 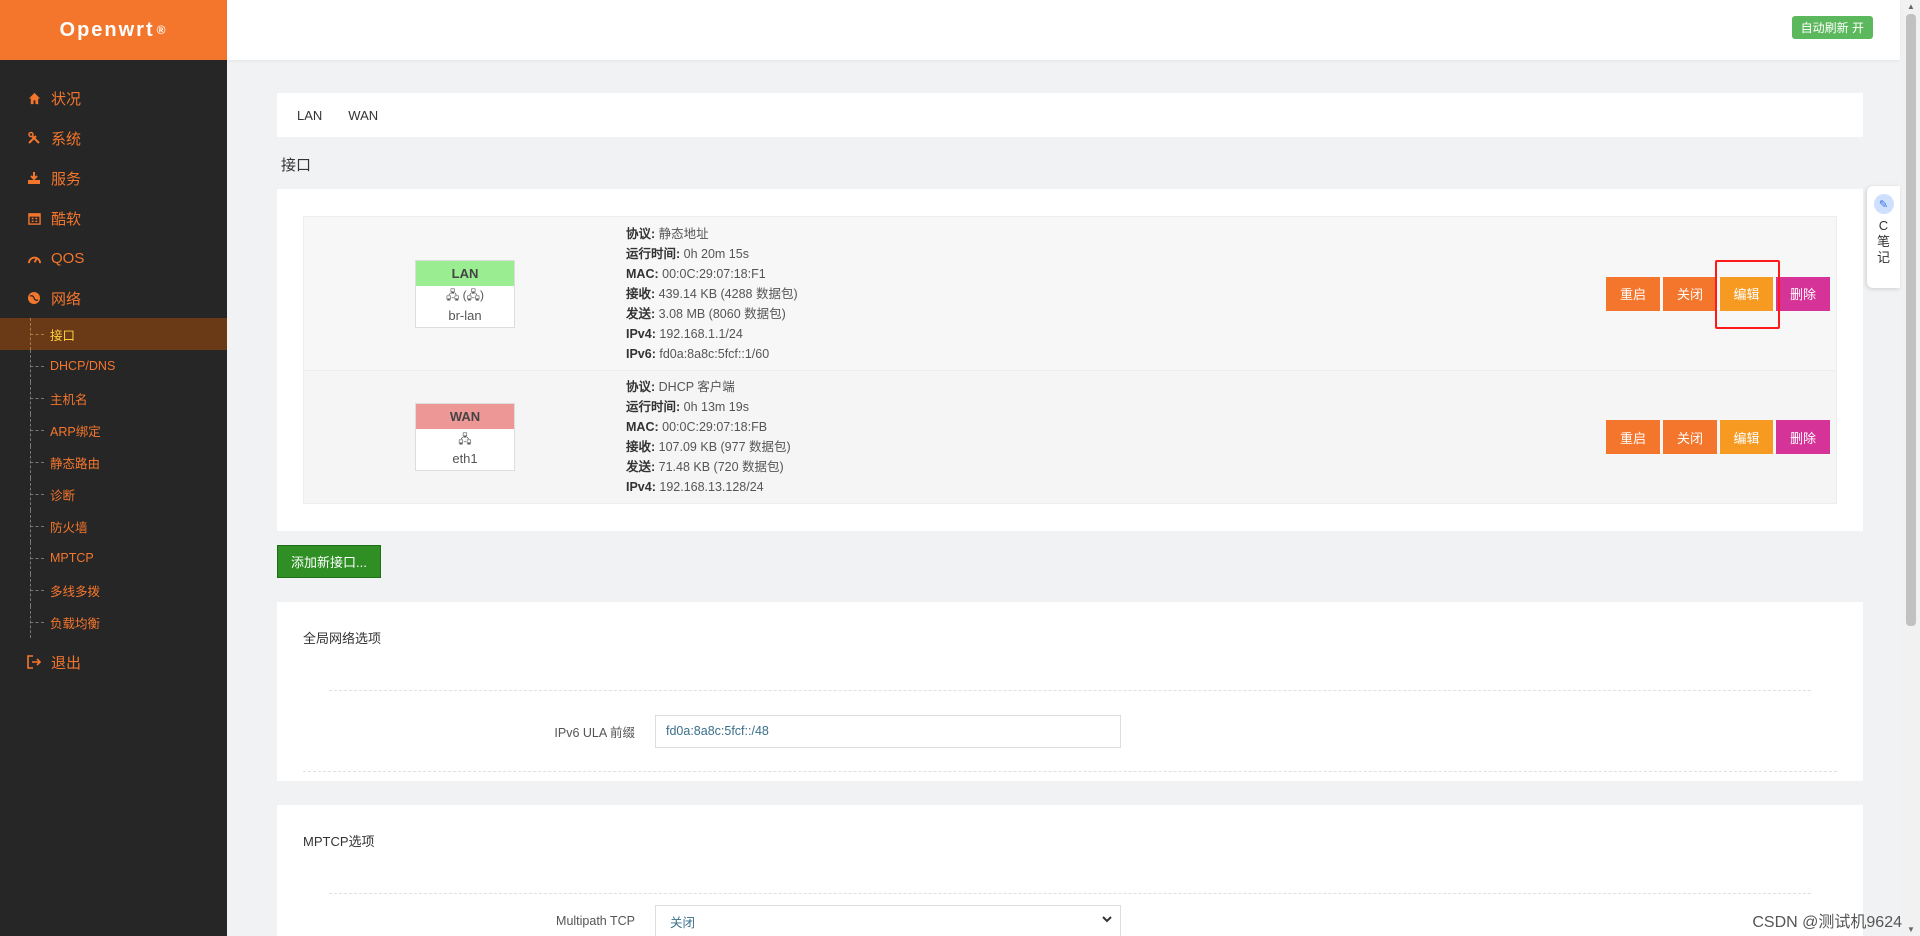 What do you see at coordinates (1883, 204) in the screenshot?
I see `note-icon: ✎` at bounding box center [1883, 204].